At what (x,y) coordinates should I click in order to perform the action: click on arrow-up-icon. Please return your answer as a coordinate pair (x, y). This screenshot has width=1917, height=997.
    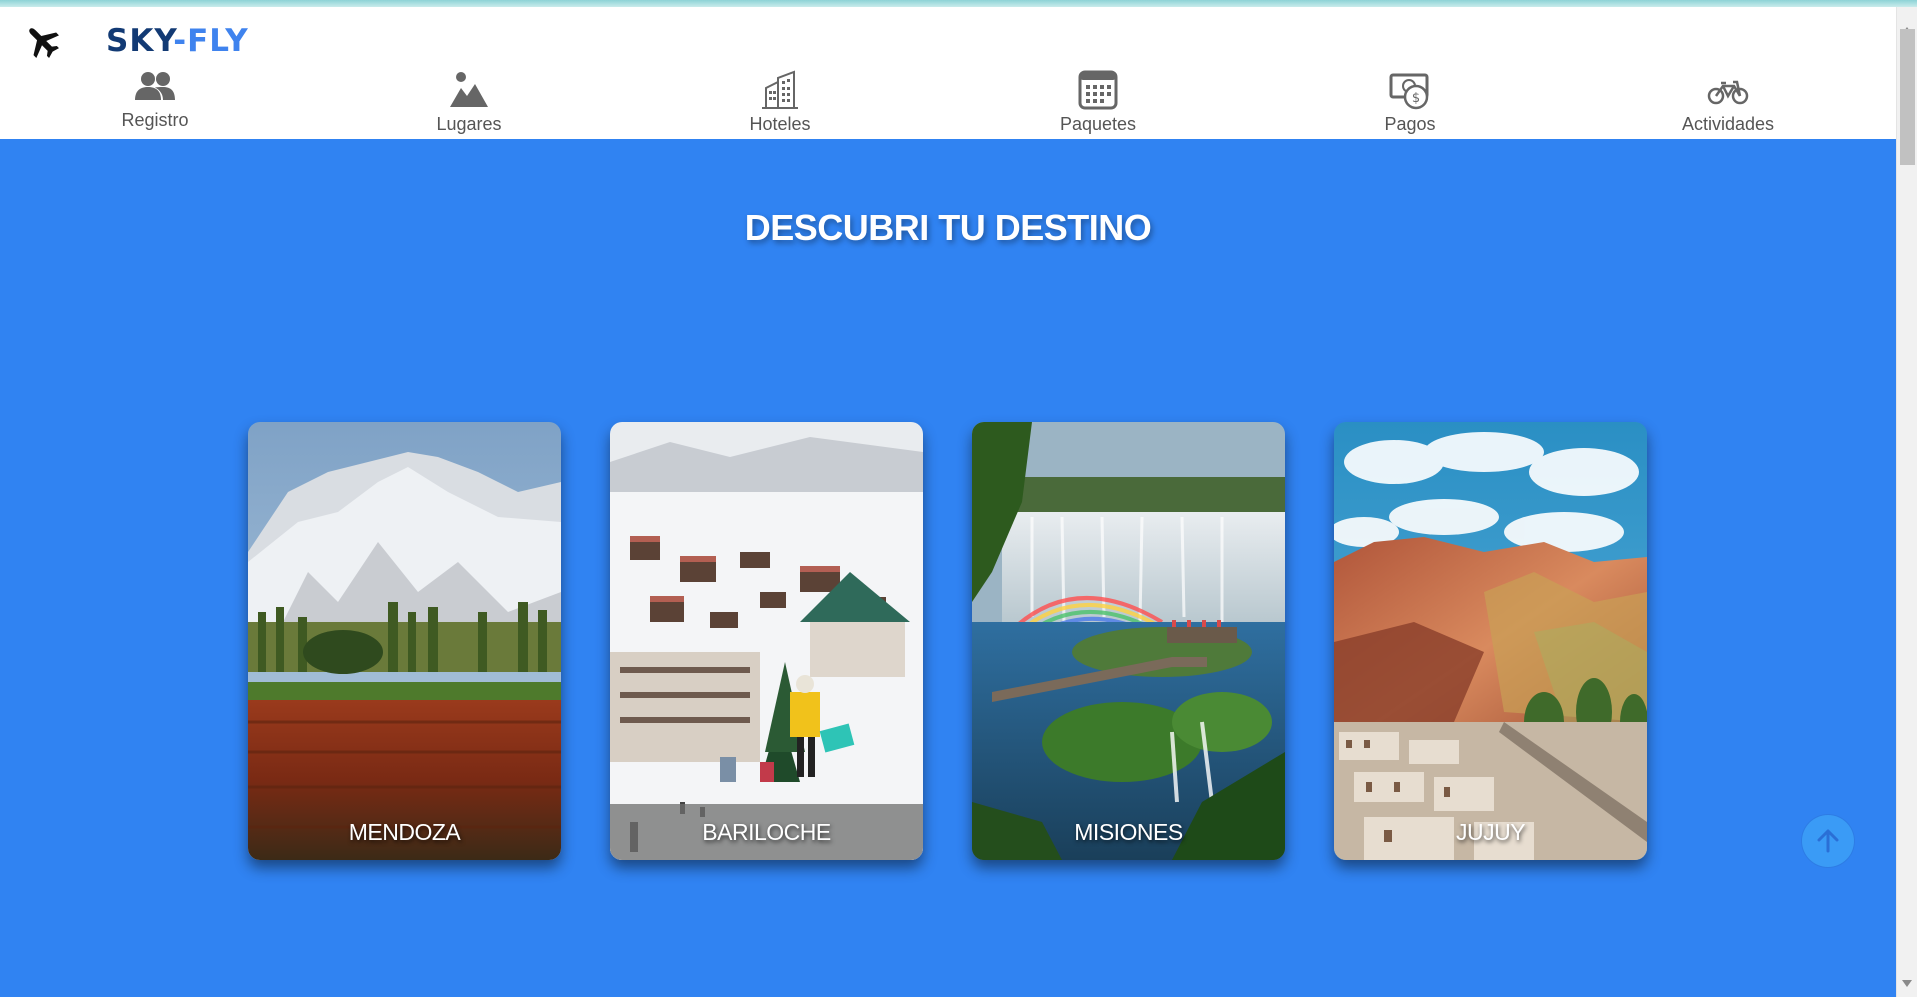
    Looking at the image, I should click on (1828, 841).